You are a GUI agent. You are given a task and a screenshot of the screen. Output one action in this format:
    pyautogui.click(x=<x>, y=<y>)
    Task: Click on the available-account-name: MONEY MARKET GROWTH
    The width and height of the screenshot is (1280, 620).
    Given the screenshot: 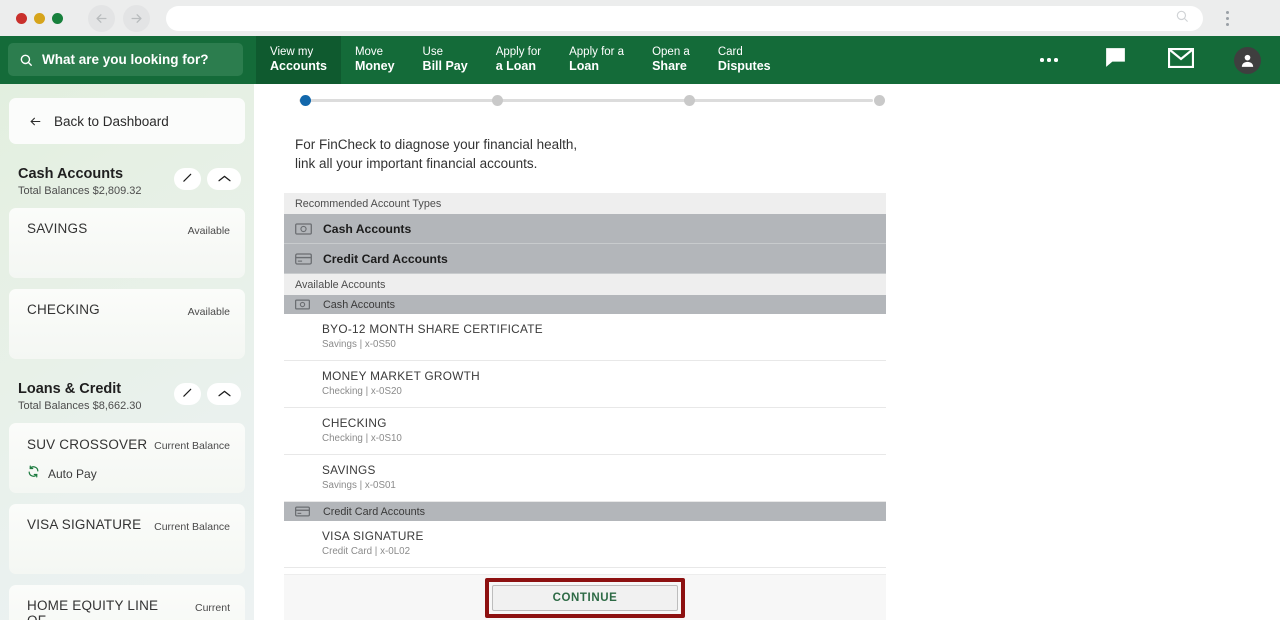 What is the action you would take?
    pyautogui.click(x=401, y=376)
    